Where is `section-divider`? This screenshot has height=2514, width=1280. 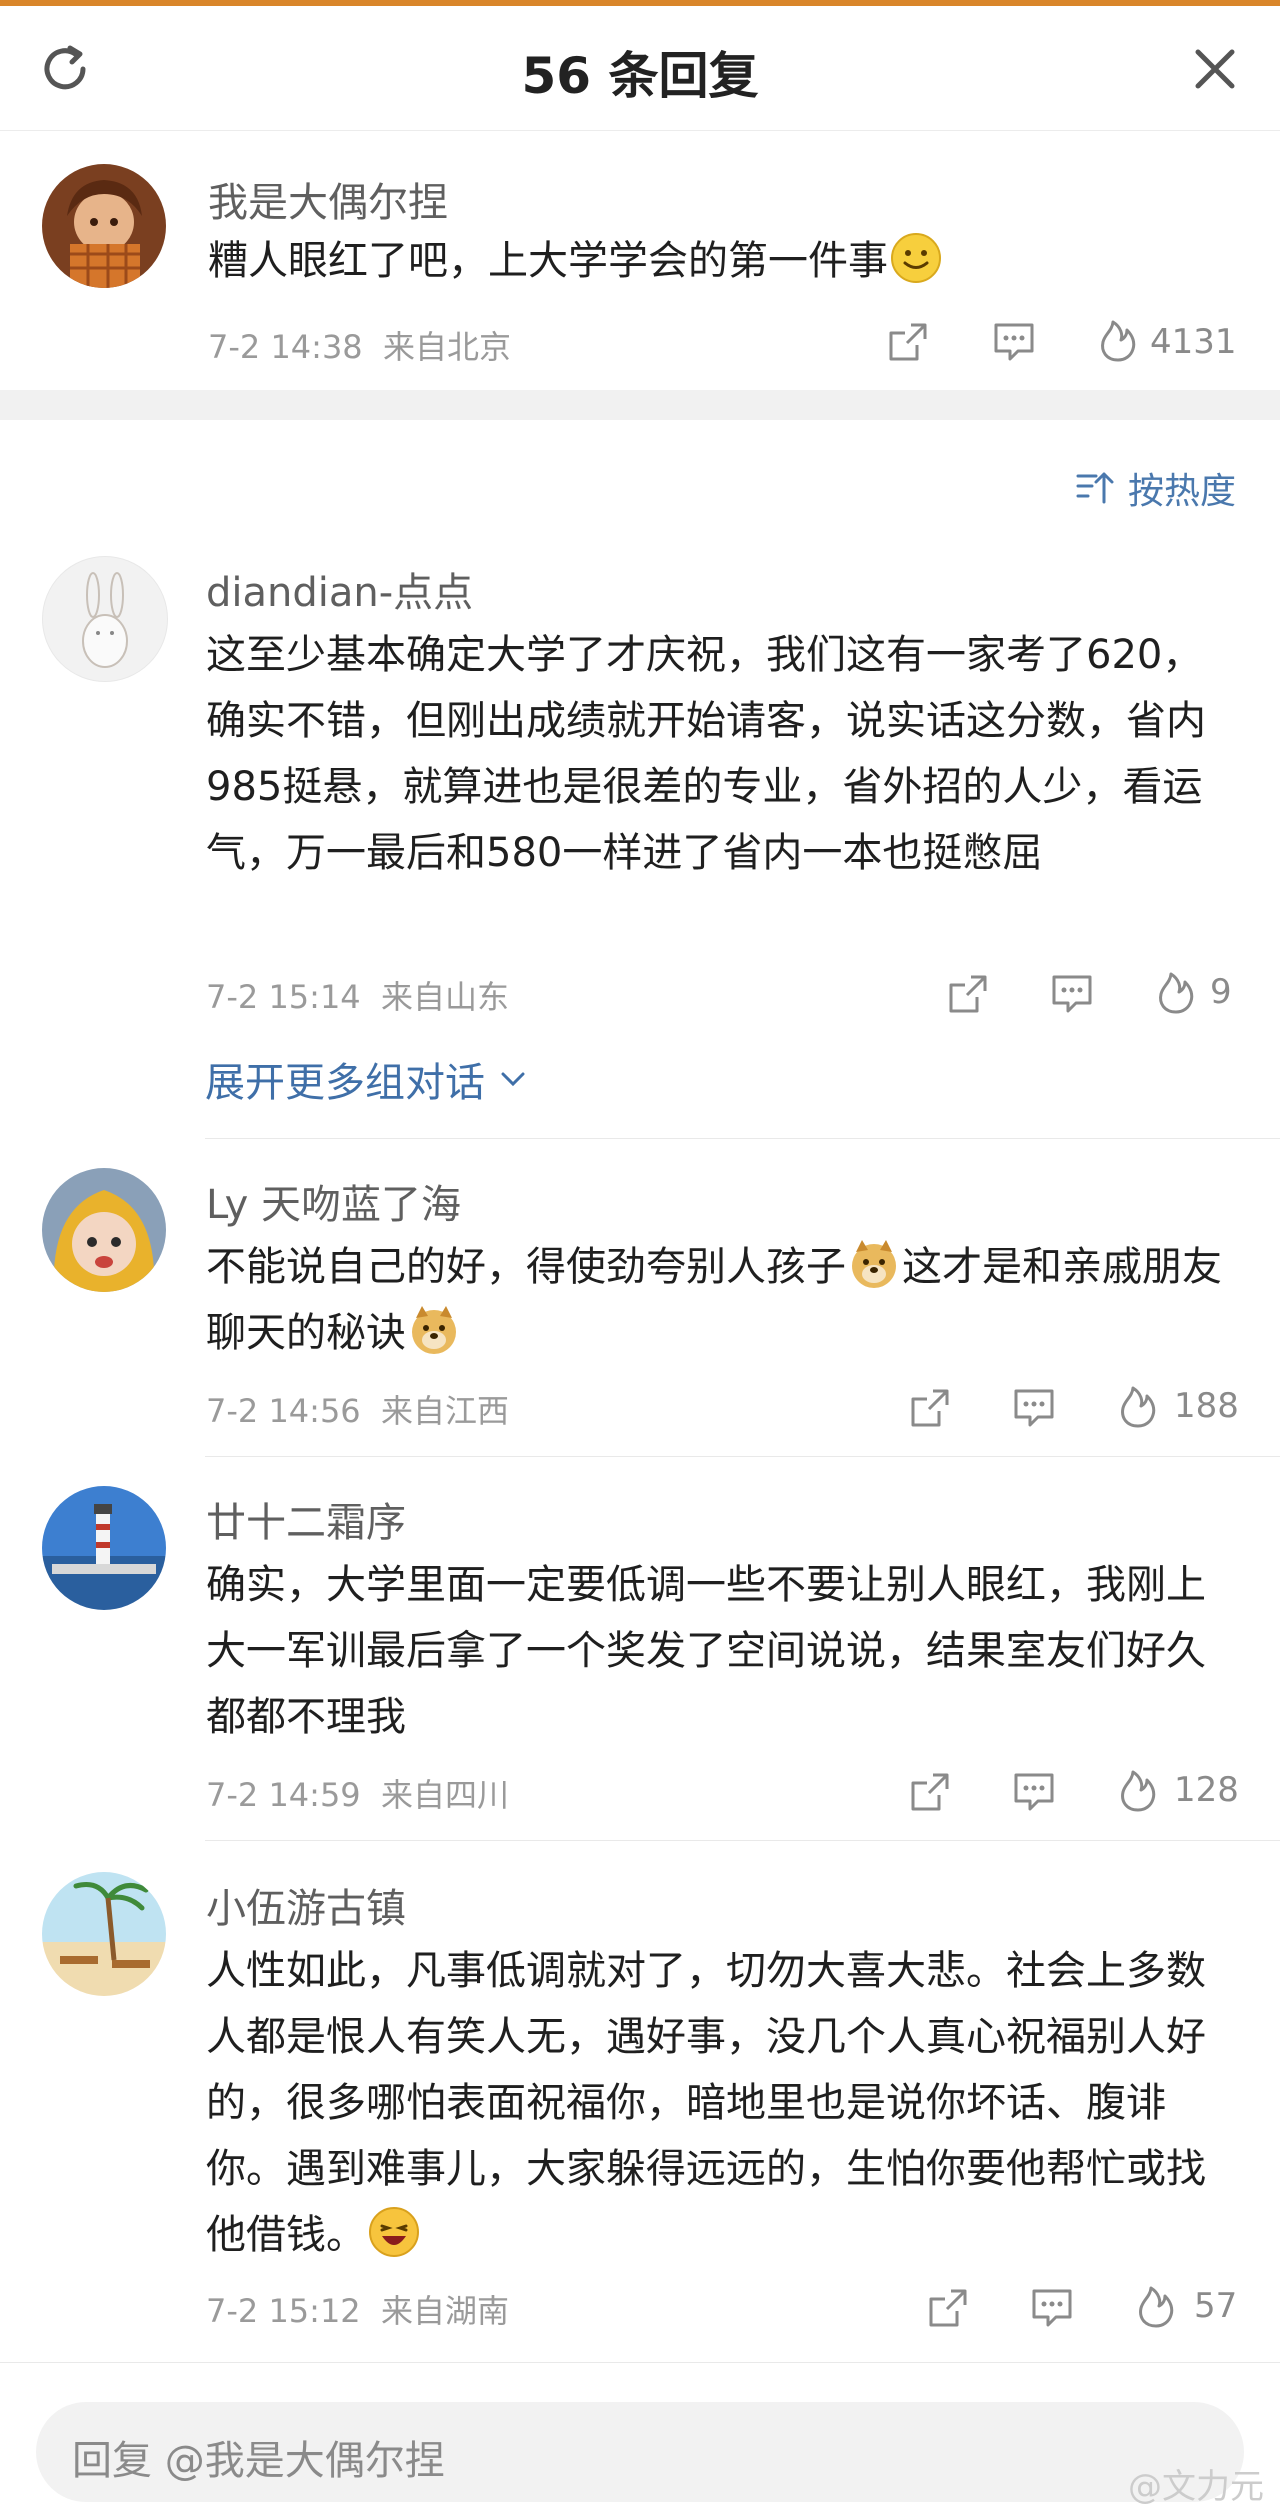
section-divider is located at coordinates (640, 405).